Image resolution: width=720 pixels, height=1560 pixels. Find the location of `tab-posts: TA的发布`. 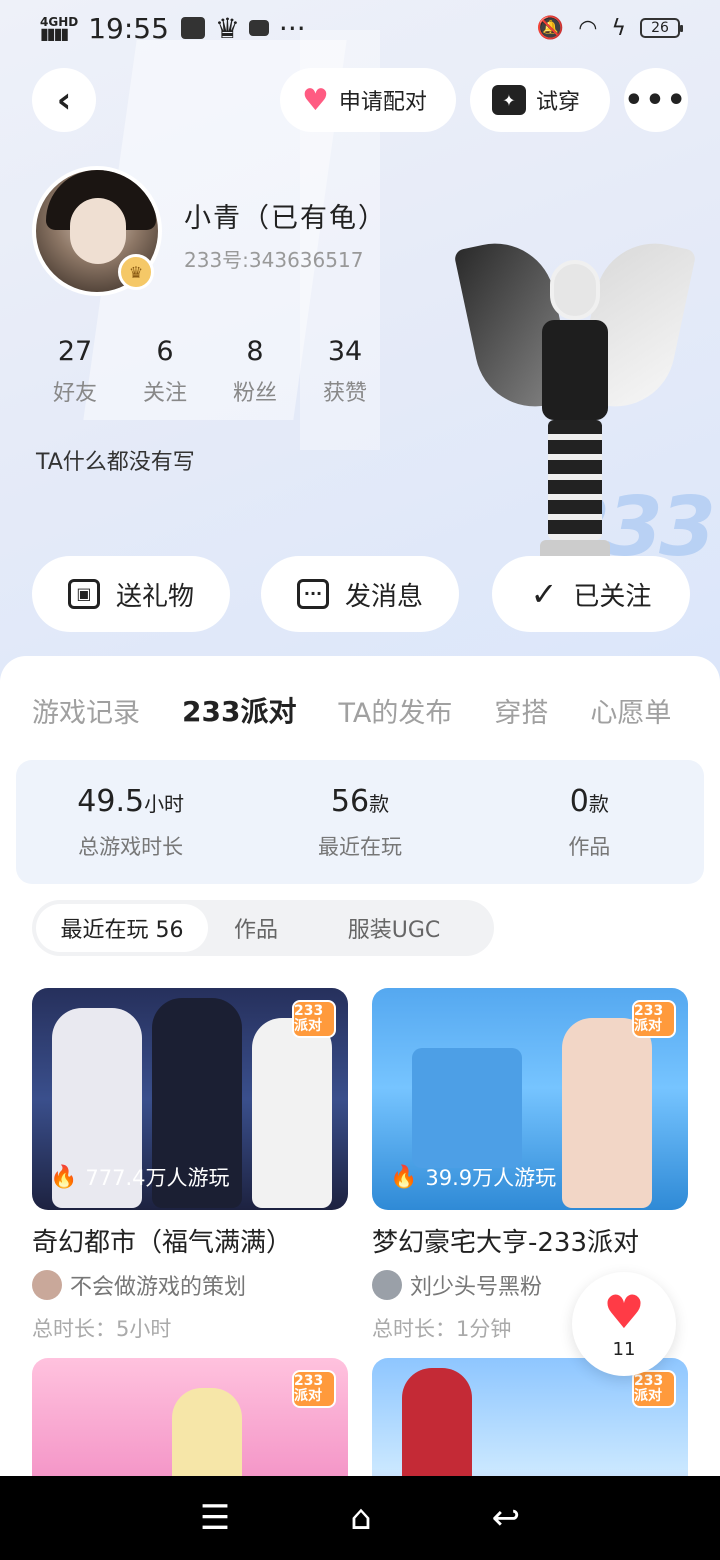

tab-posts: TA的发布 is located at coordinates (395, 710).